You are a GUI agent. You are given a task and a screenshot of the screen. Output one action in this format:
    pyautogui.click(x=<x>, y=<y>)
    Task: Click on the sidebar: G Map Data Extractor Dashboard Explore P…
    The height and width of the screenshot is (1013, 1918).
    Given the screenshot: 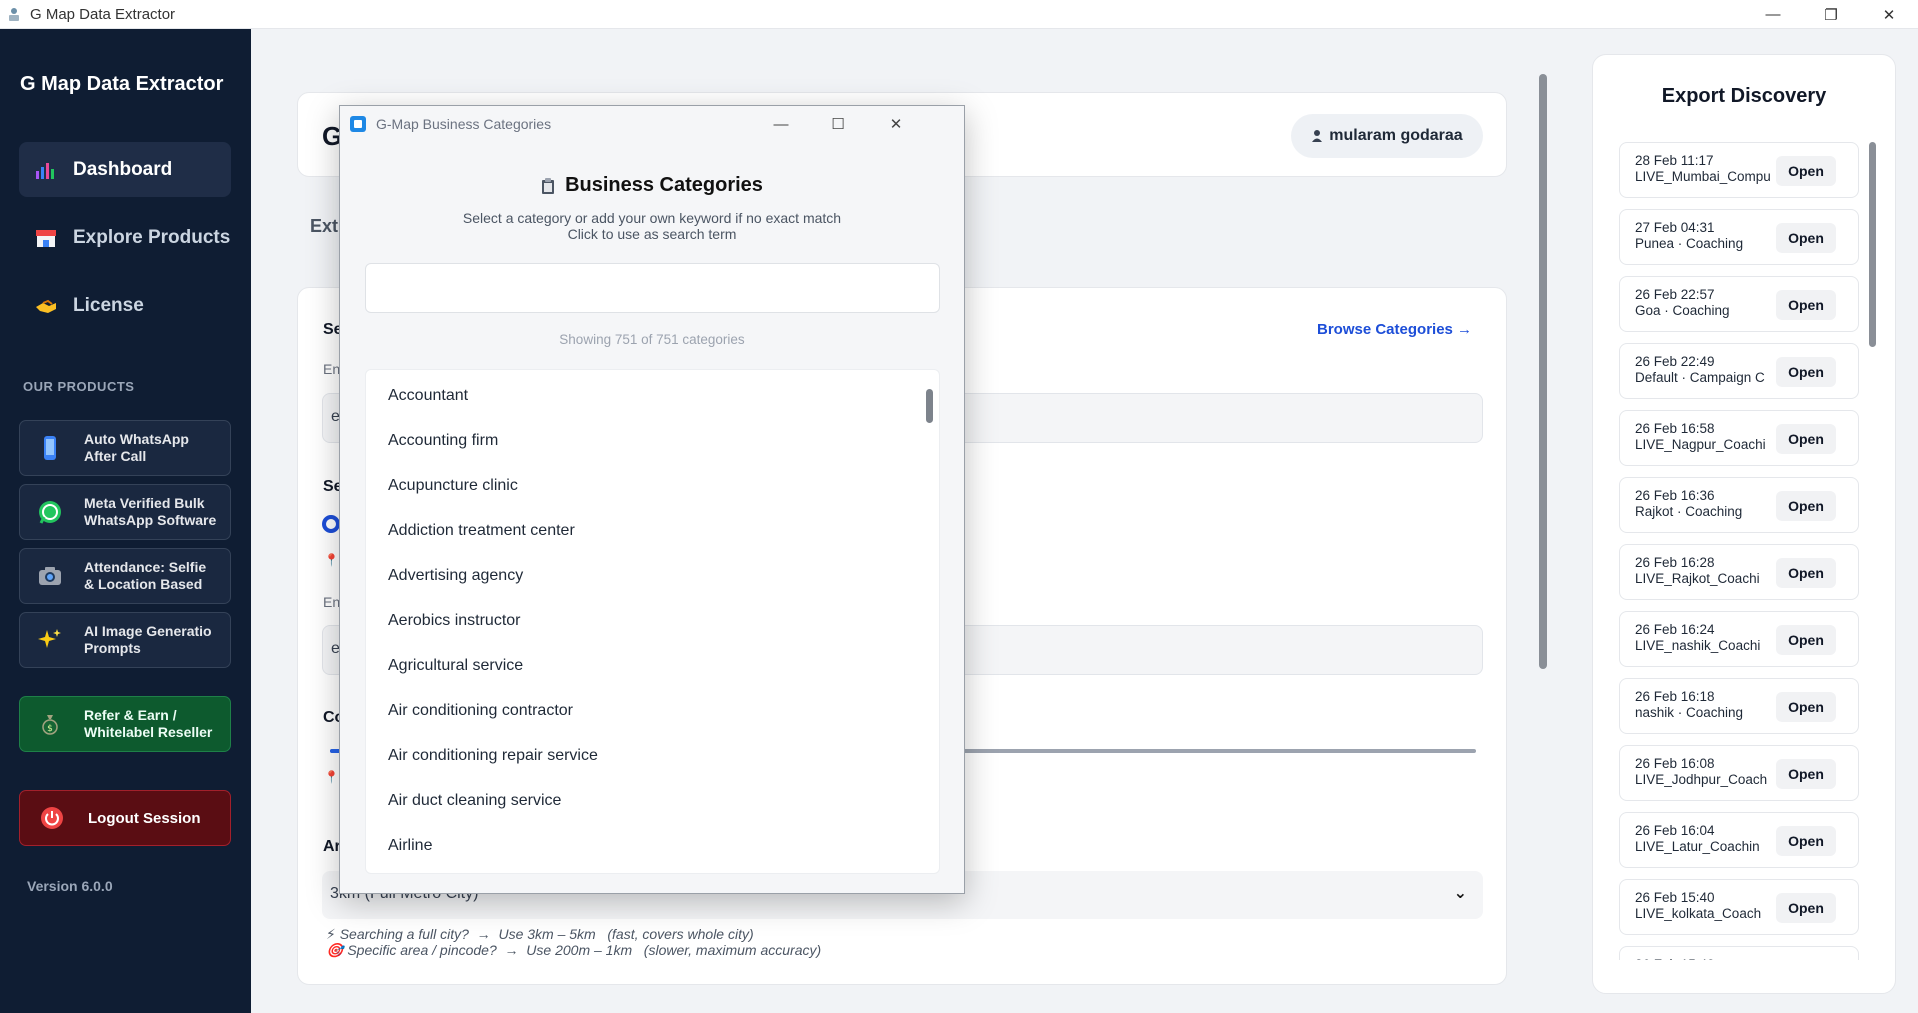 What is the action you would take?
    pyautogui.click(x=125, y=521)
    